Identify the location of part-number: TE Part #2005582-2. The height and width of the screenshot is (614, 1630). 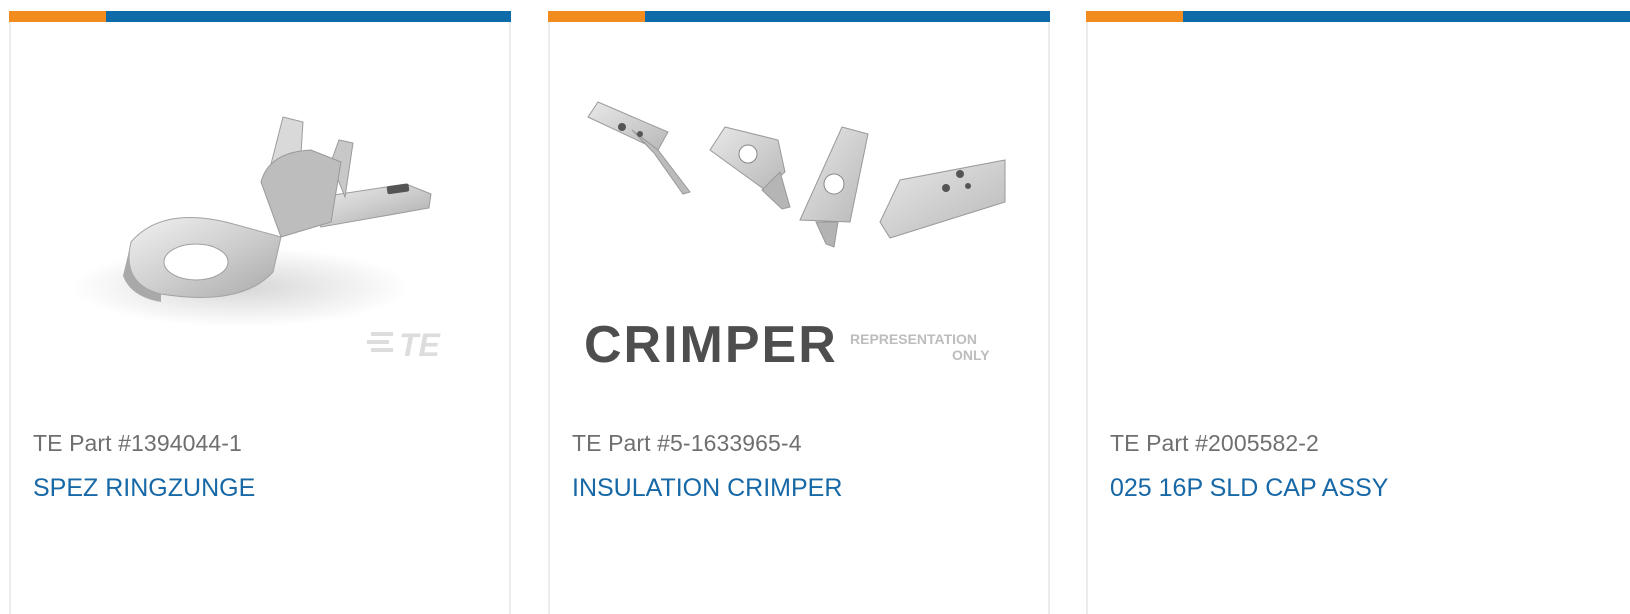
(1214, 443).